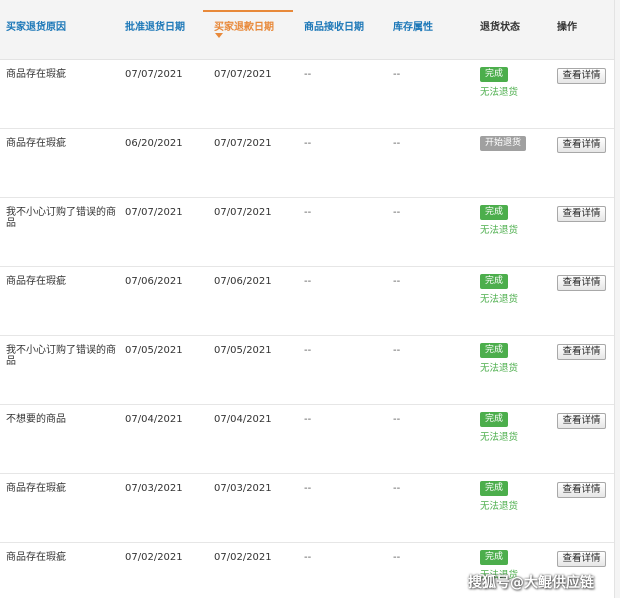 Image resolution: width=620 pixels, height=598 pixels. Describe the element at coordinates (310, 163) in the screenshot. I see `table-row: 商品存在瑕疵 06/20/2021 07/07/2021 -- -- 开始退货 查看详情` at that location.